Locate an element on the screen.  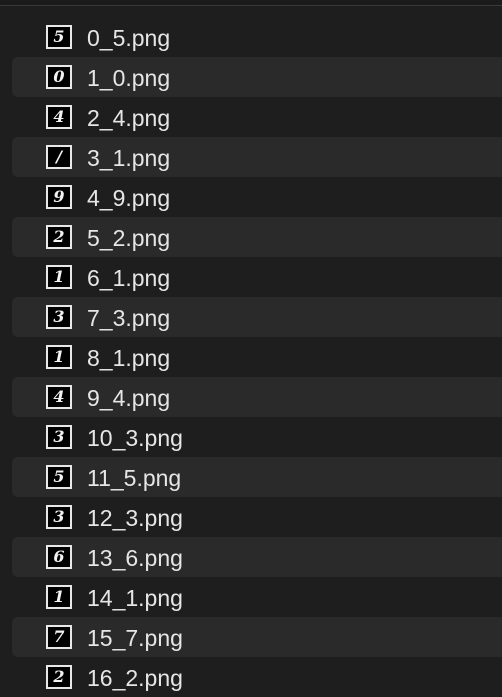
file-row: 2 16_2.png is located at coordinates (251, 677).